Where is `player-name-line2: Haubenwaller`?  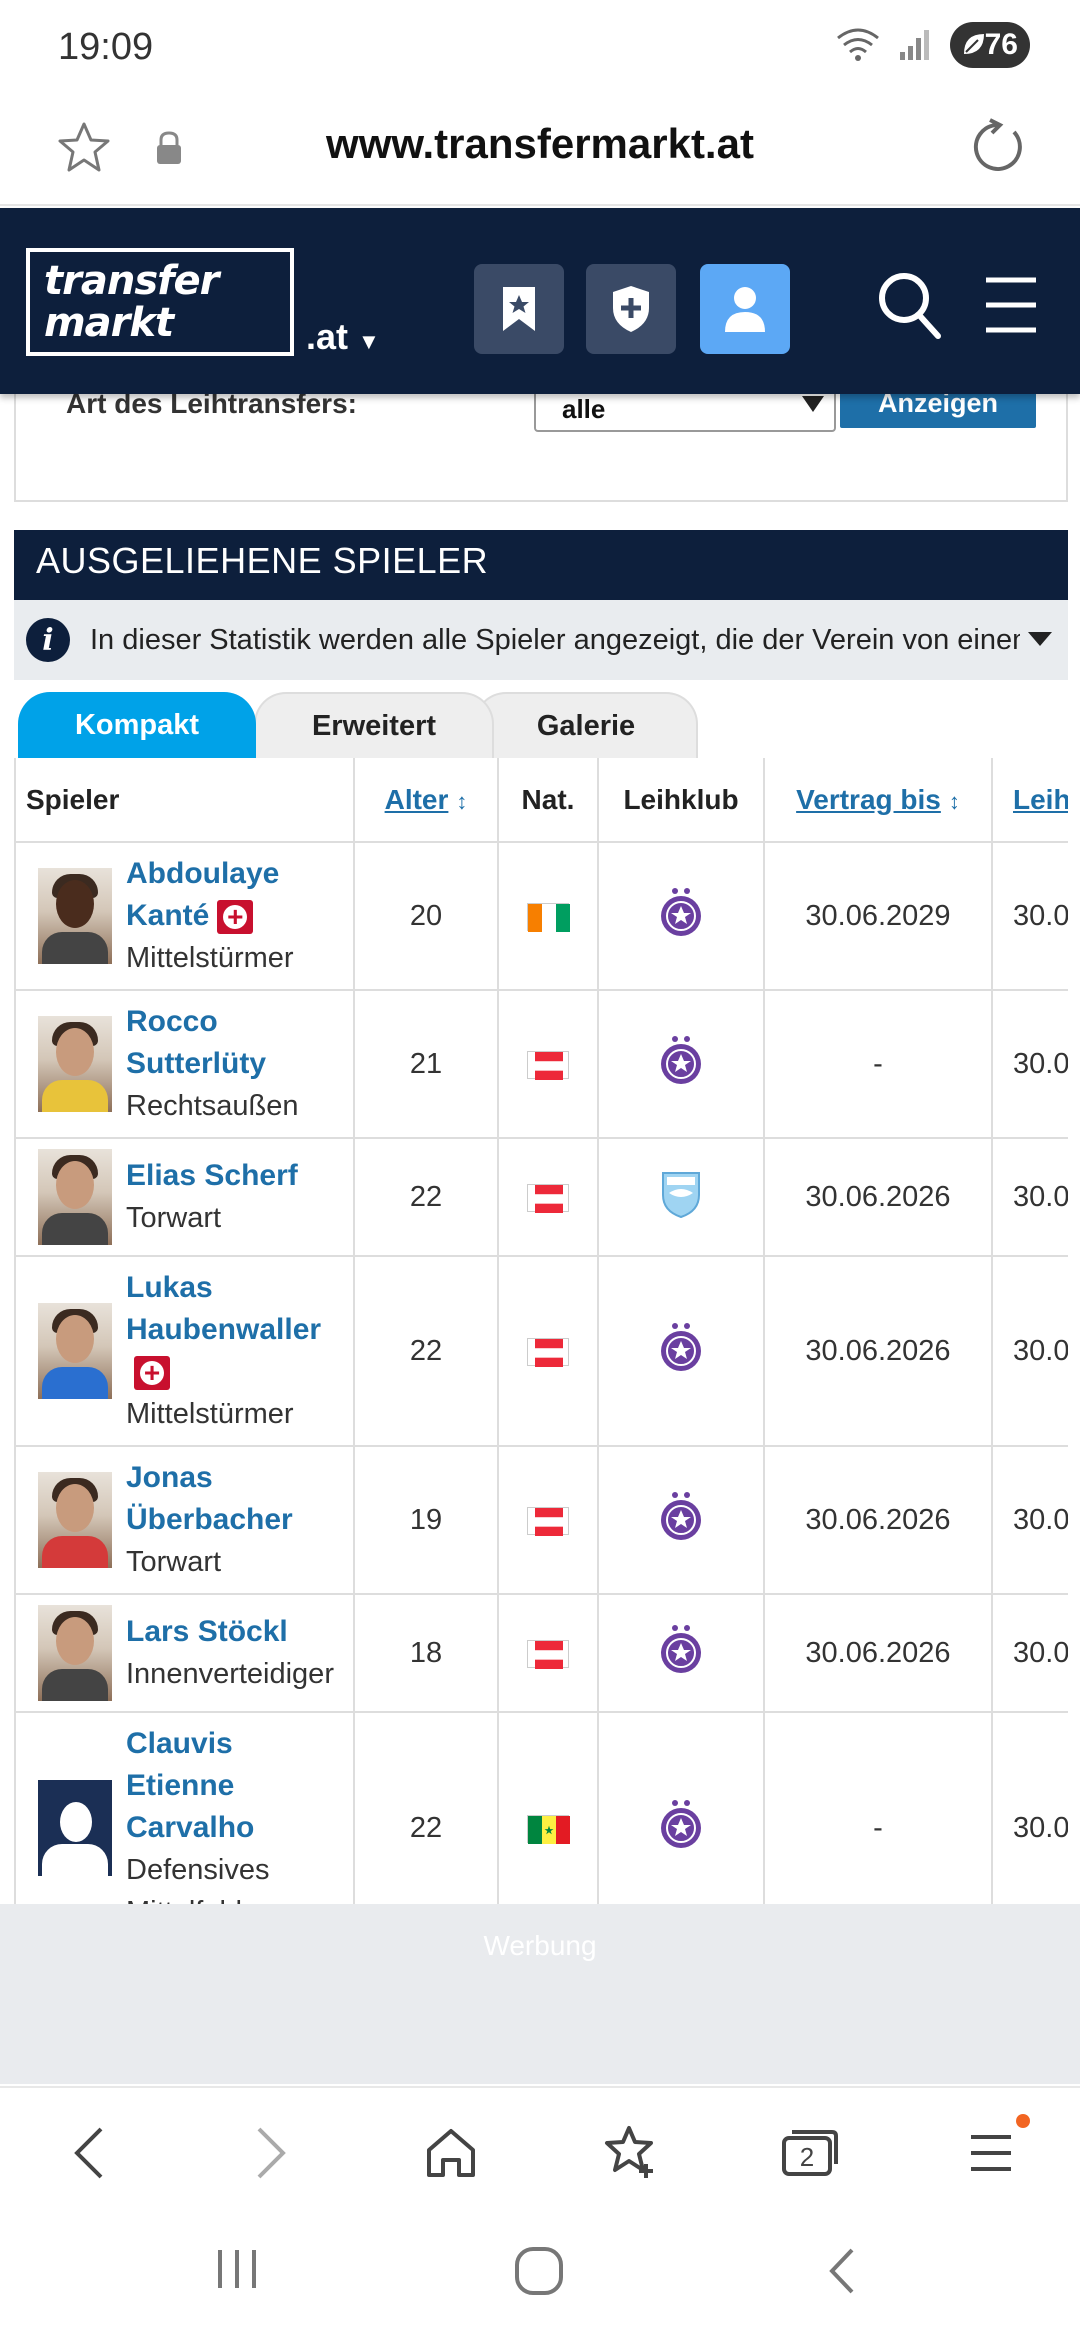
player-name-line2: Haubenwaller is located at coordinates (223, 1329).